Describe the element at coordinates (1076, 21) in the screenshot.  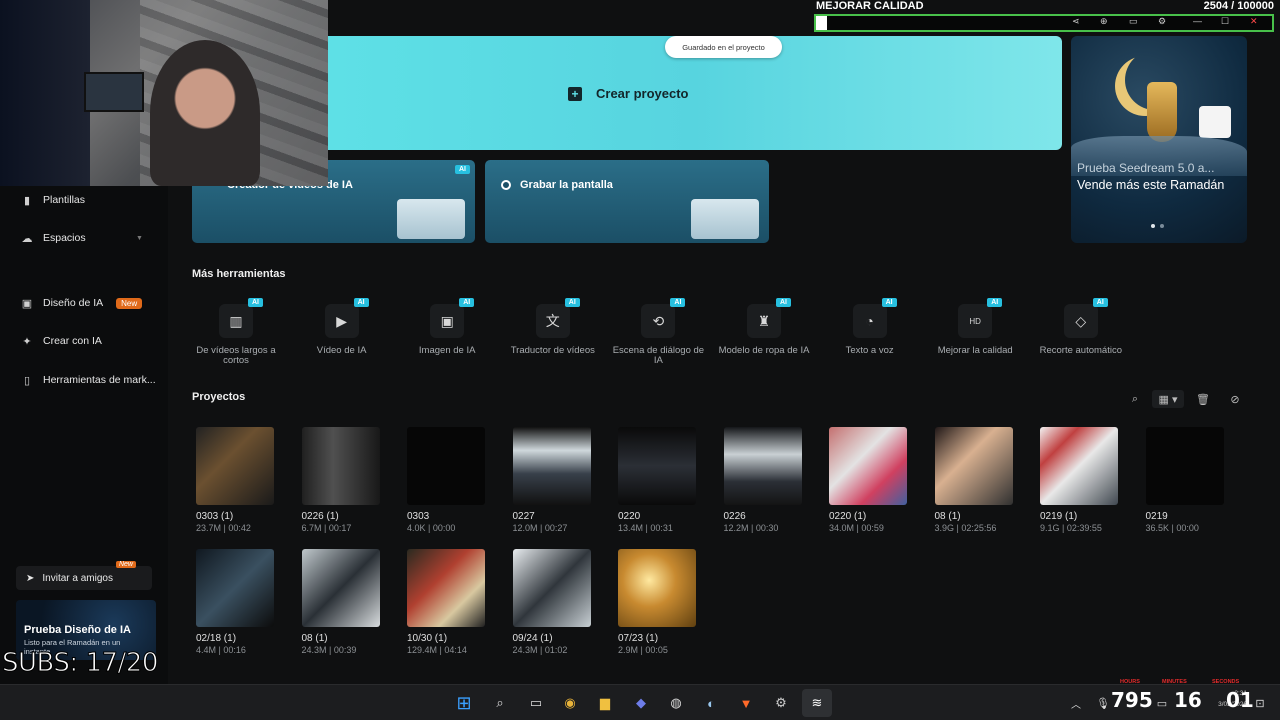
I see `share-icon: ⋖` at that location.